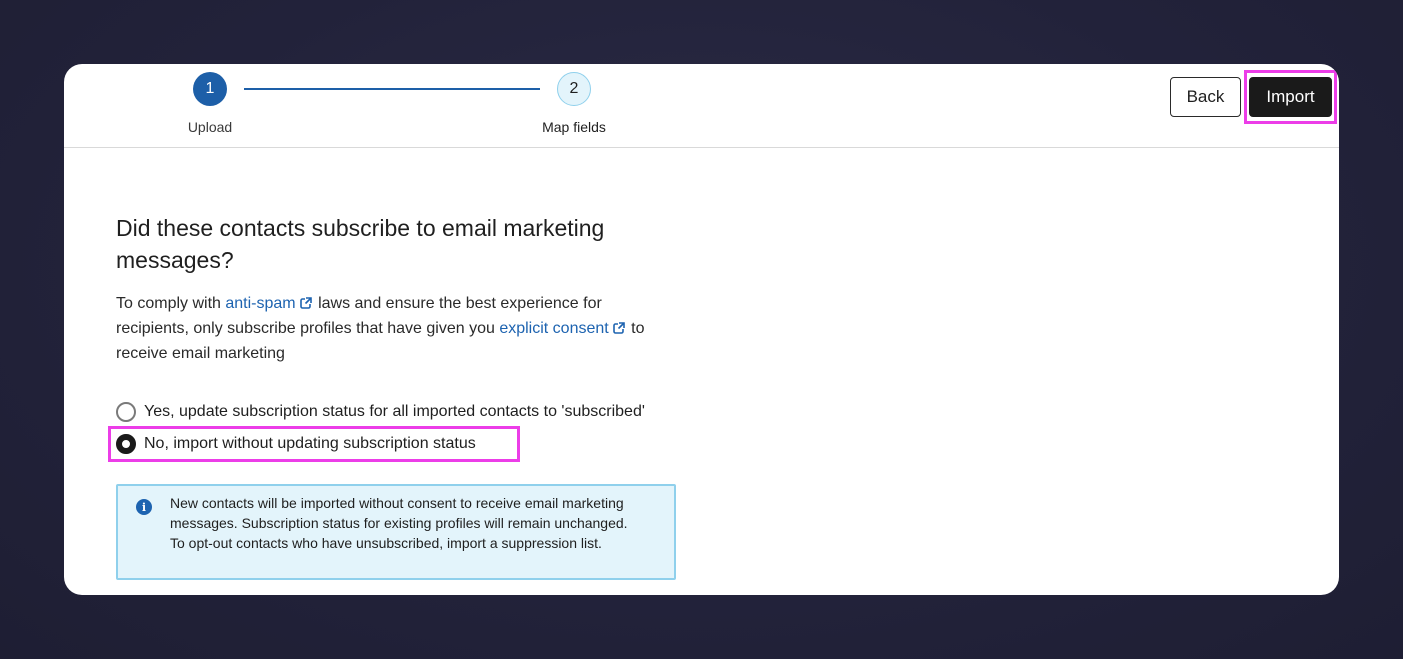 The height and width of the screenshot is (659, 1403). I want to click on step-number-badge: 1, so click(210, 89).